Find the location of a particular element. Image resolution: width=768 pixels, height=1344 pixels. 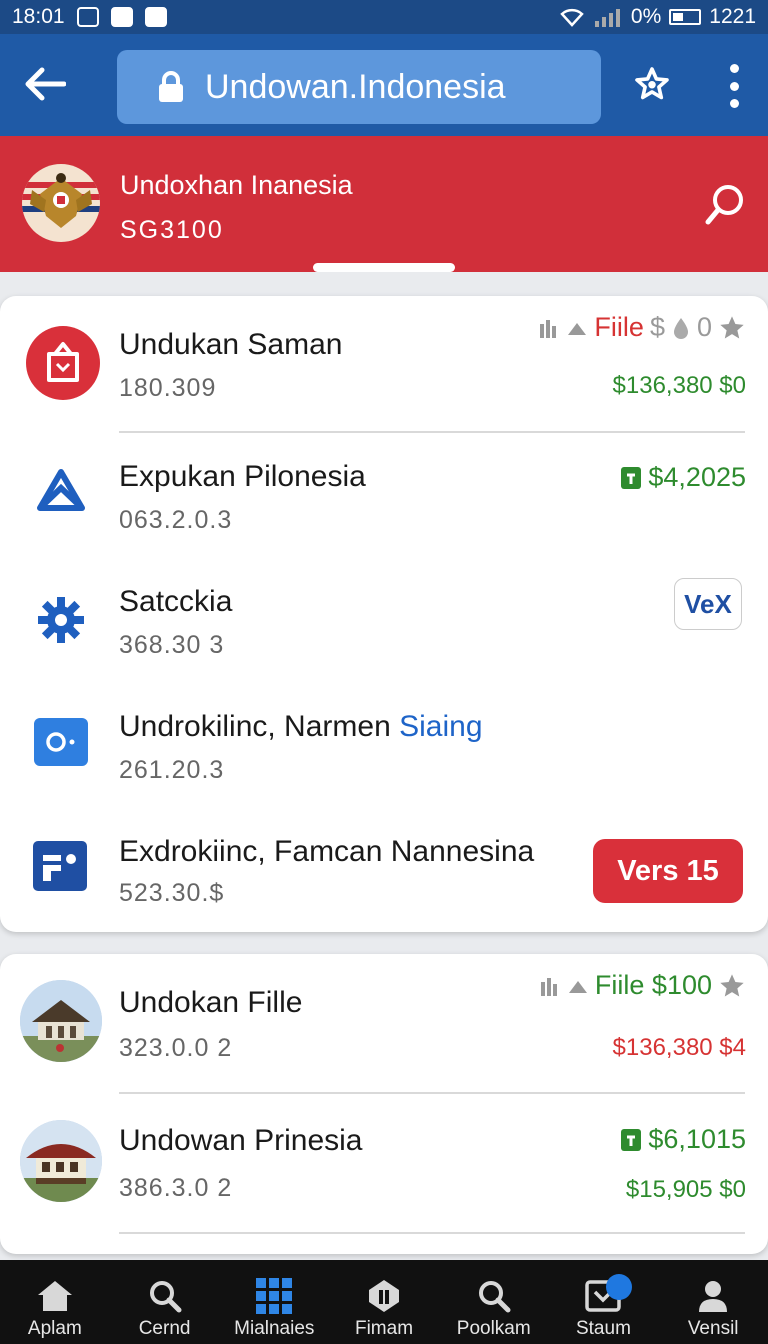

overflow-menu-button is located at coordinates (734, 86).